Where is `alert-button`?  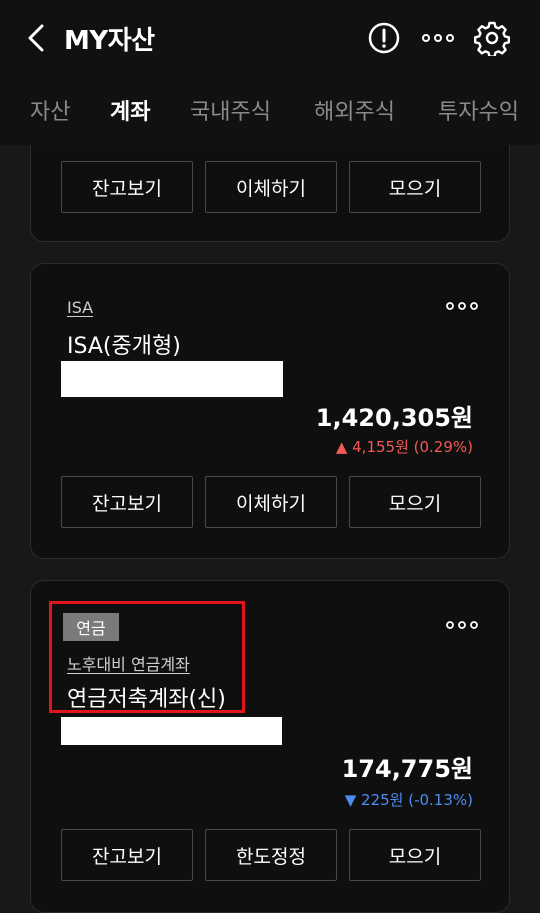
alert-button is located at coordinates (384, 38).